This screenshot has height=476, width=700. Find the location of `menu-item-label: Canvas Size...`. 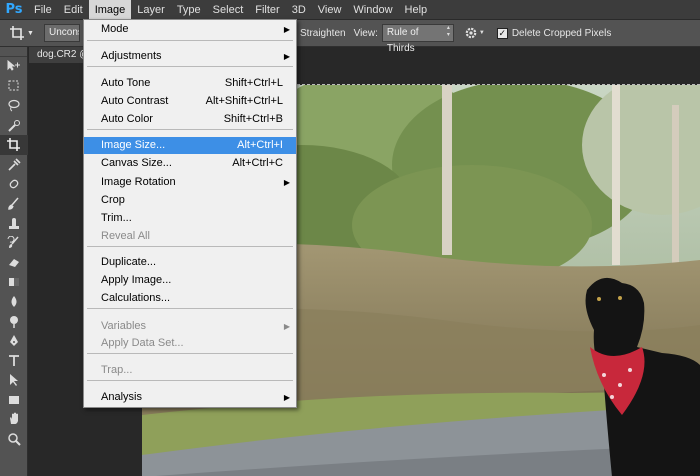

menu-item-label: Canvas Size... is located at coordinates (136, 163).